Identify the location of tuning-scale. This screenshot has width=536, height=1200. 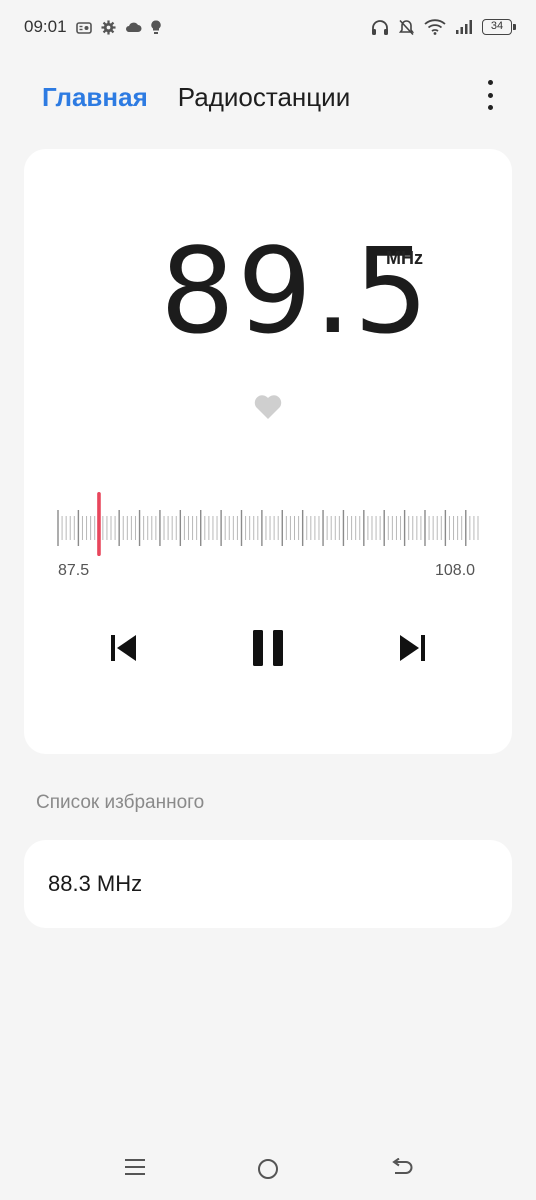
(269, 525).